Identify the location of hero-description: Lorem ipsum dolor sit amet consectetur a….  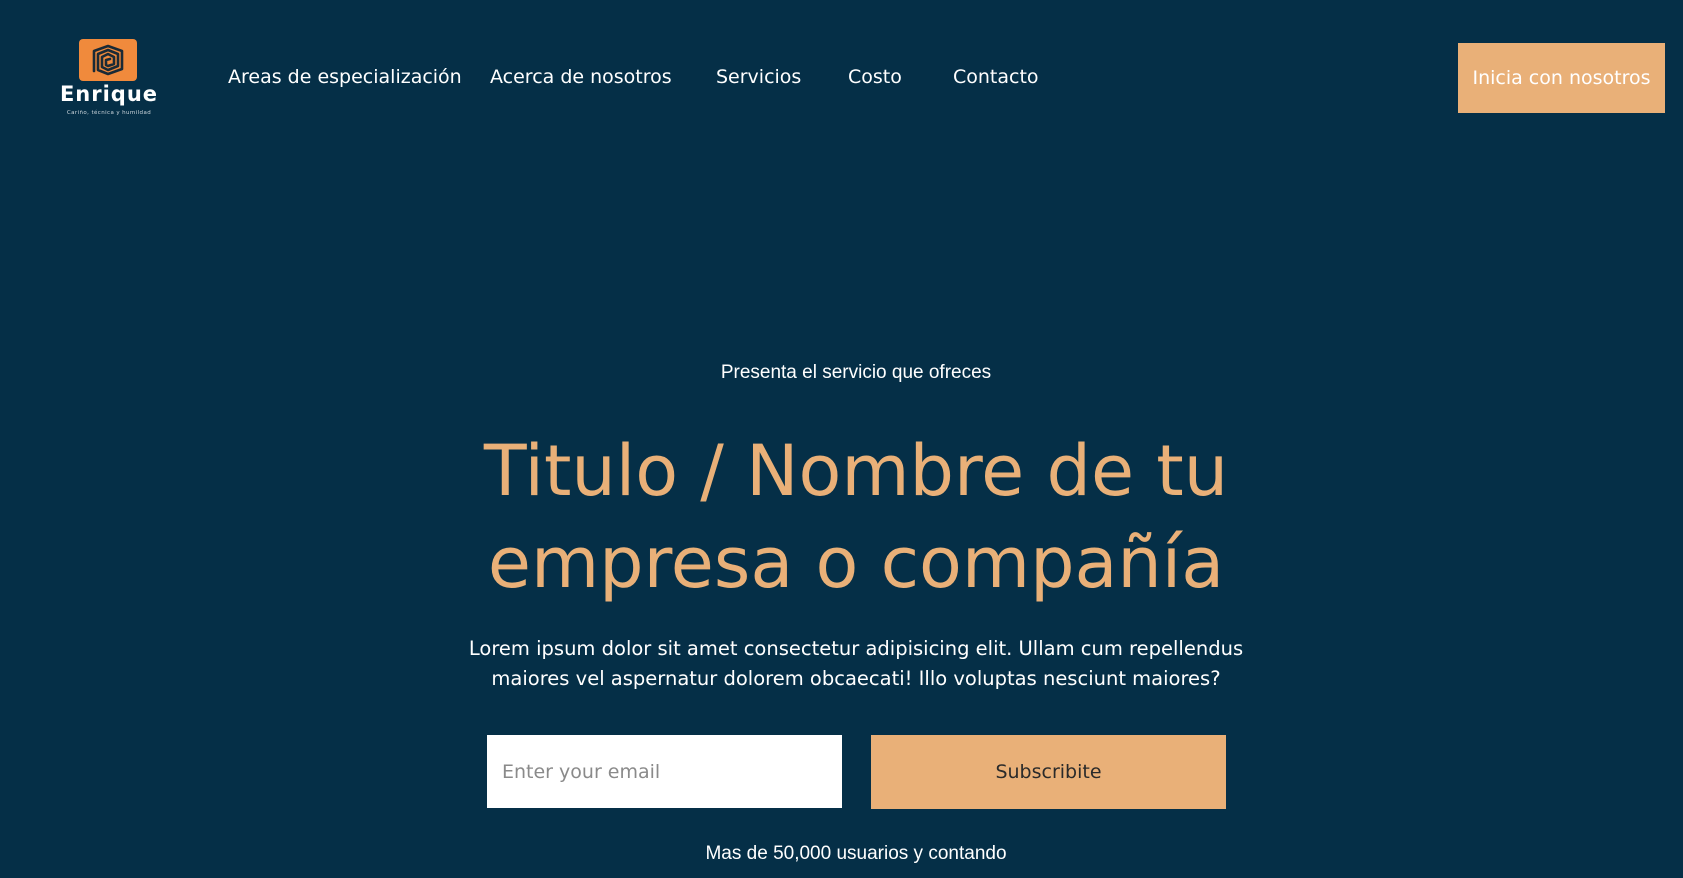
(856, 664).